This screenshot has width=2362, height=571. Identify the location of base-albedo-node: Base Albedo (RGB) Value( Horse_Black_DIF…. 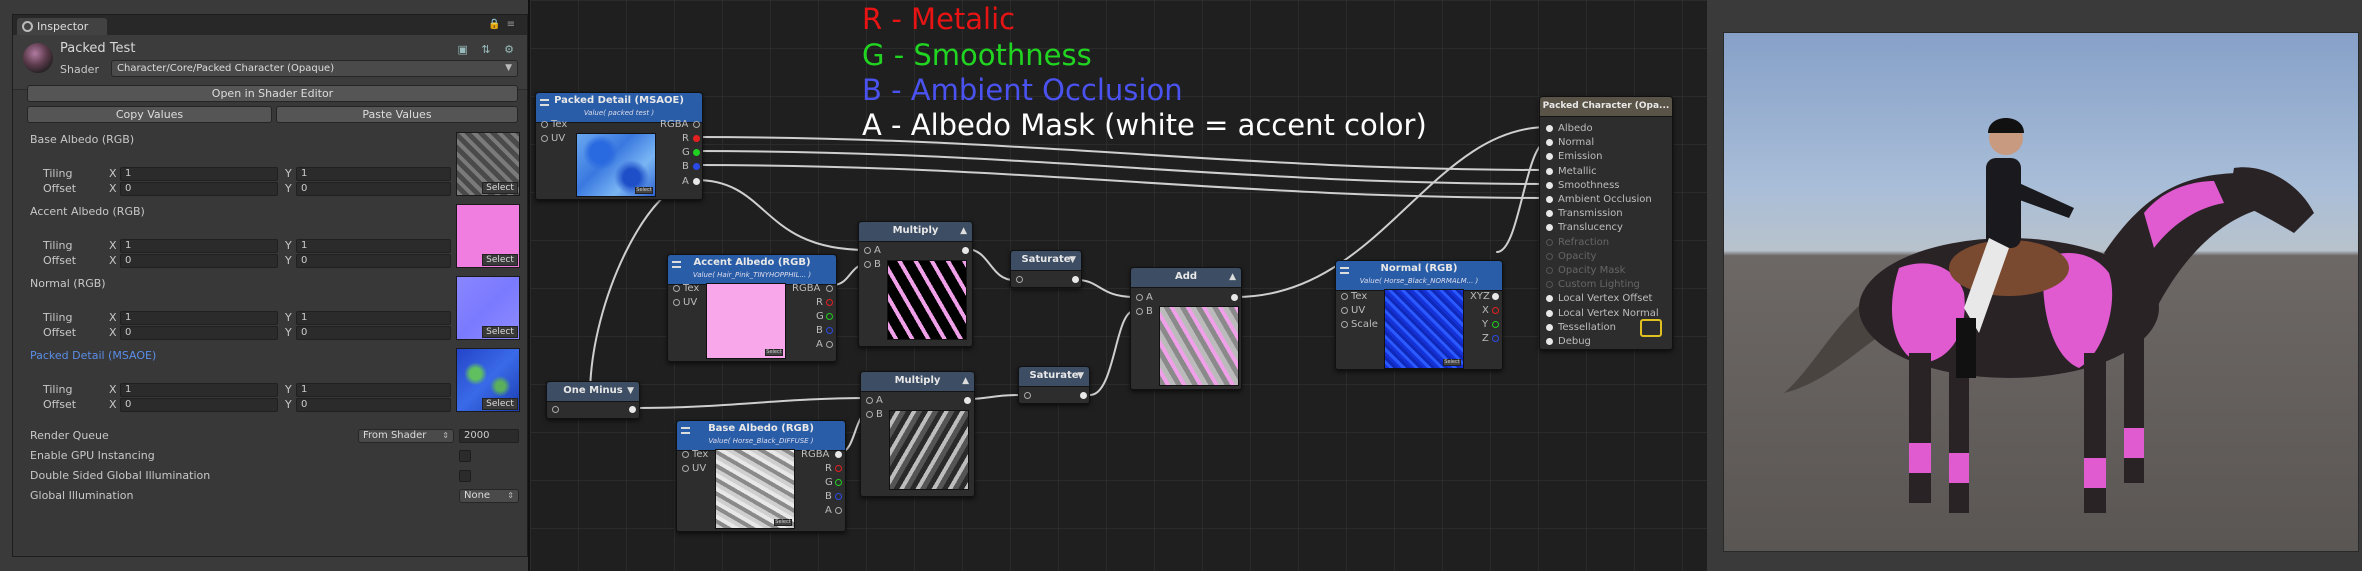
(761, 476).